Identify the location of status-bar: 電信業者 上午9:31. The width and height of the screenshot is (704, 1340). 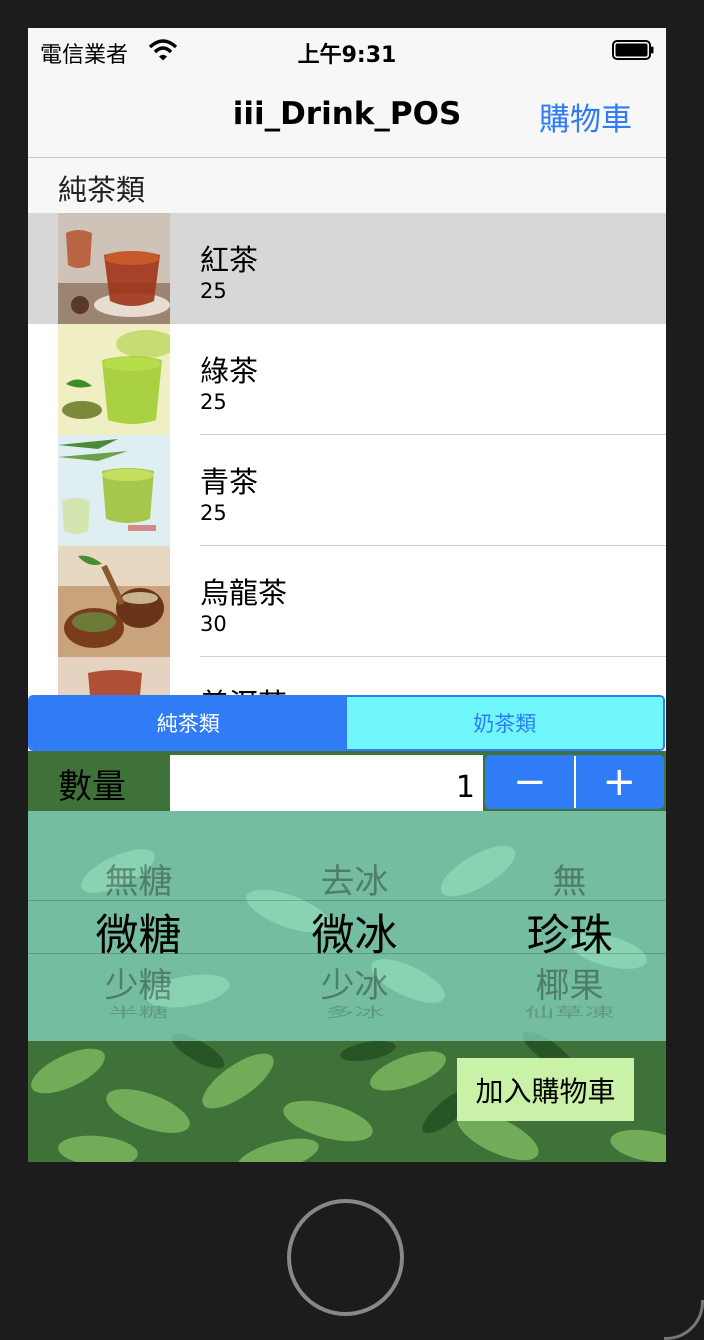
(347, 51).